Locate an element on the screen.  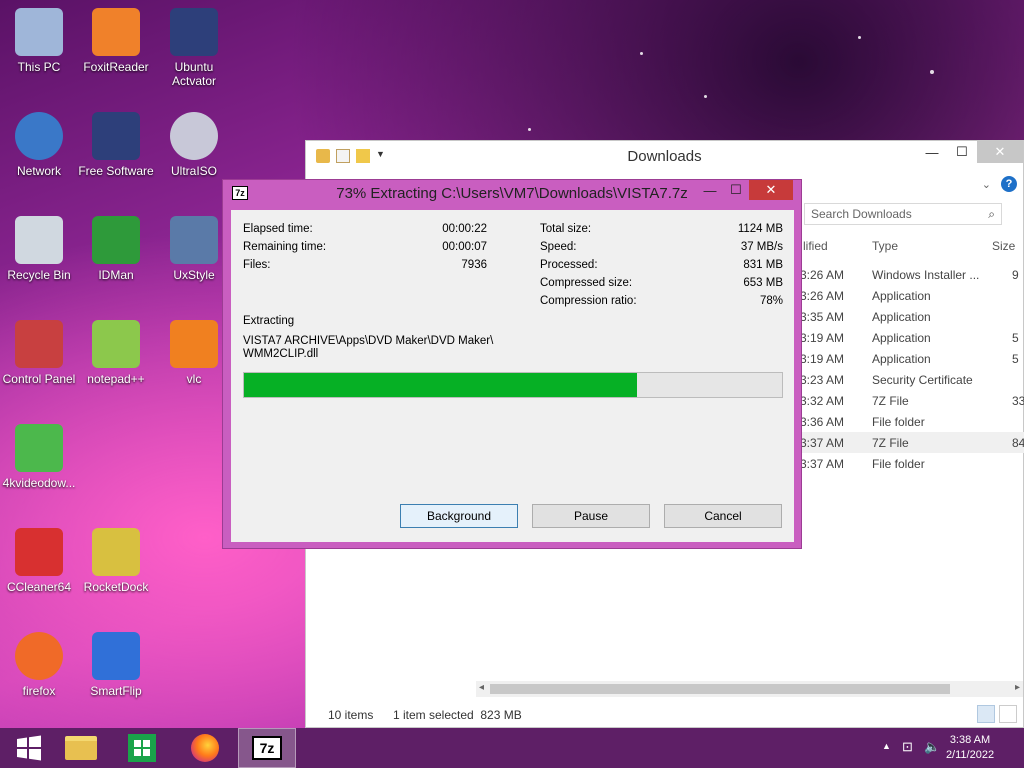
cell-type: Application is located at coordinates (901, 317).